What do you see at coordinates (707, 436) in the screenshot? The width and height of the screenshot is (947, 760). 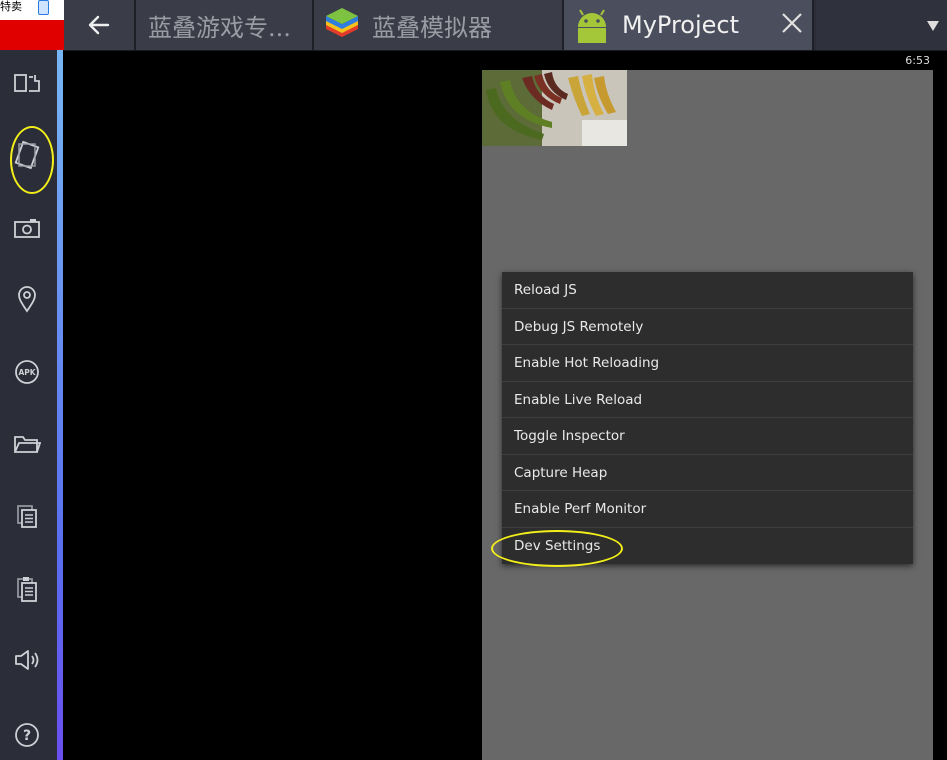 I see `menu-item-toggle-inspector: Toggle Inspector` at bounding box center [707, 436].